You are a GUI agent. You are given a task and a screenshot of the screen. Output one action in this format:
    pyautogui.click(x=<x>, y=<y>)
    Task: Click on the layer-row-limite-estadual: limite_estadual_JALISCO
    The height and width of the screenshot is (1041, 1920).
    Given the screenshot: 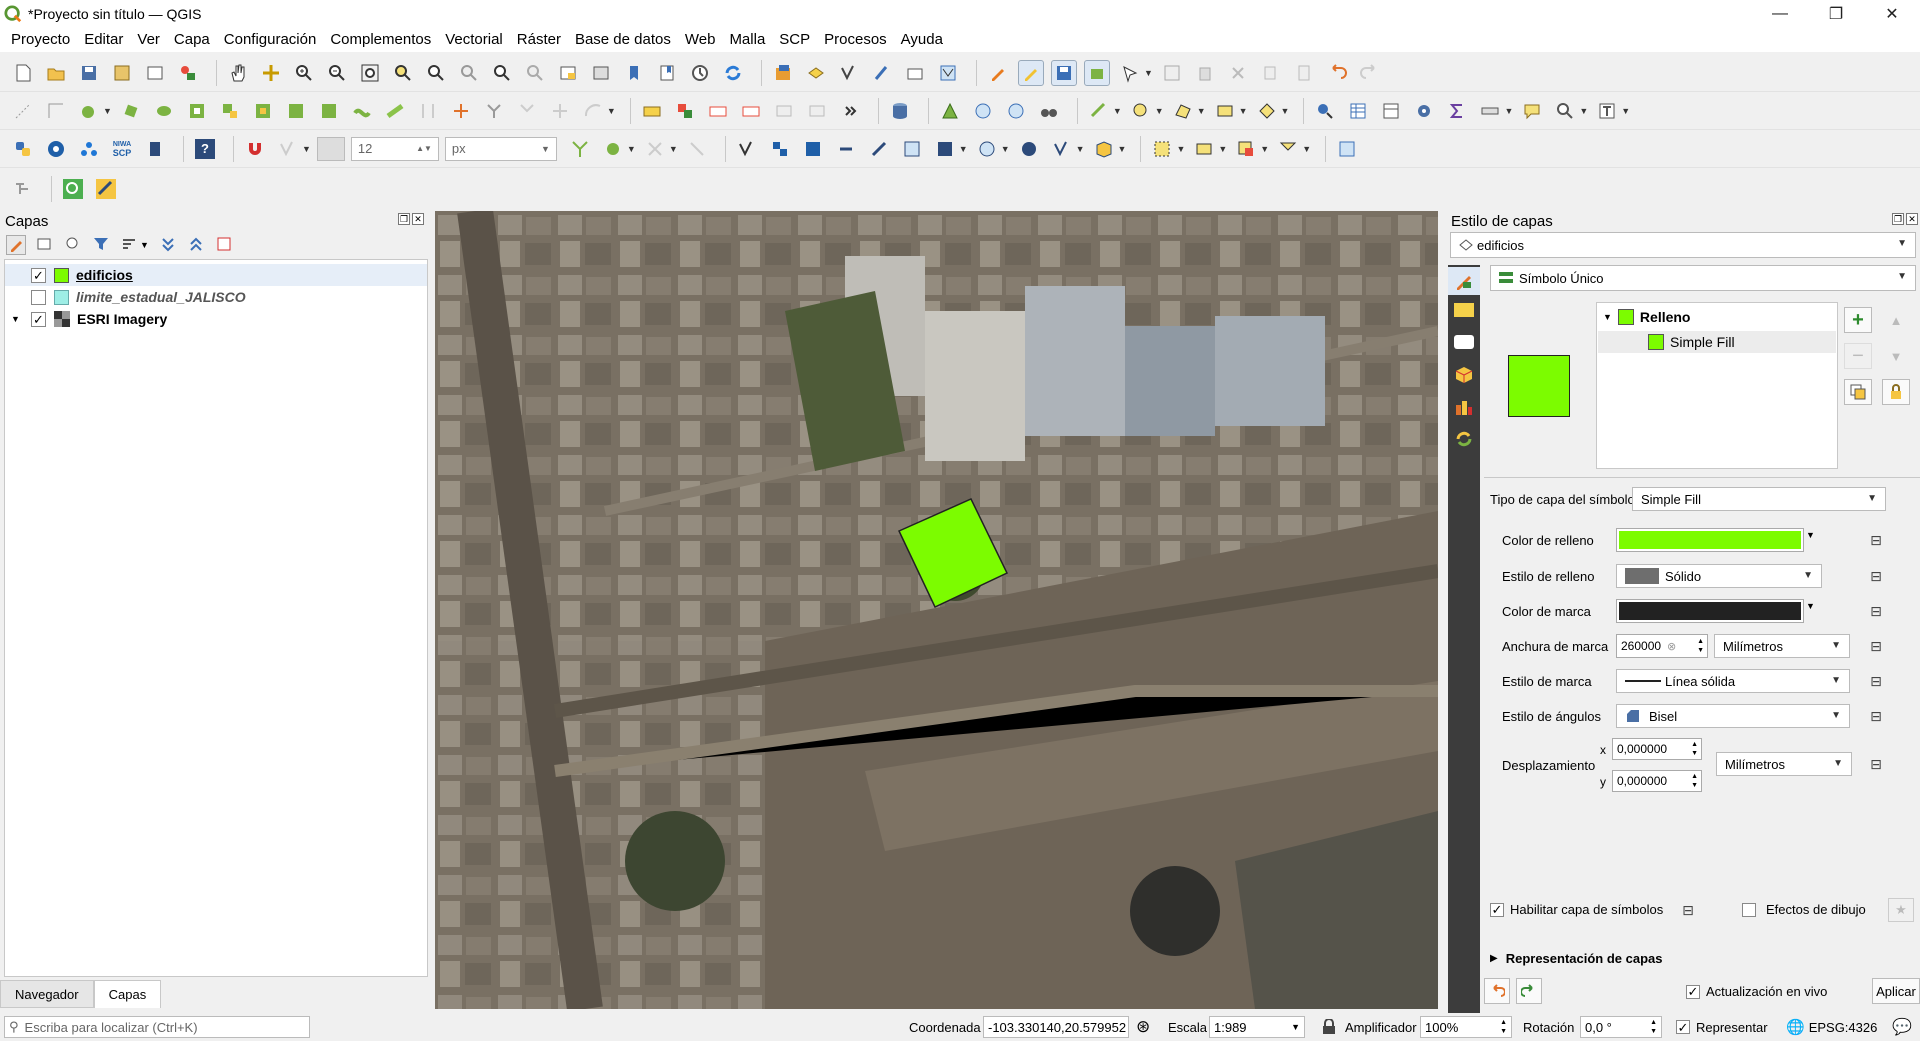 What is the action you would take?
    pyautogui.click(x=125, y=297)
    